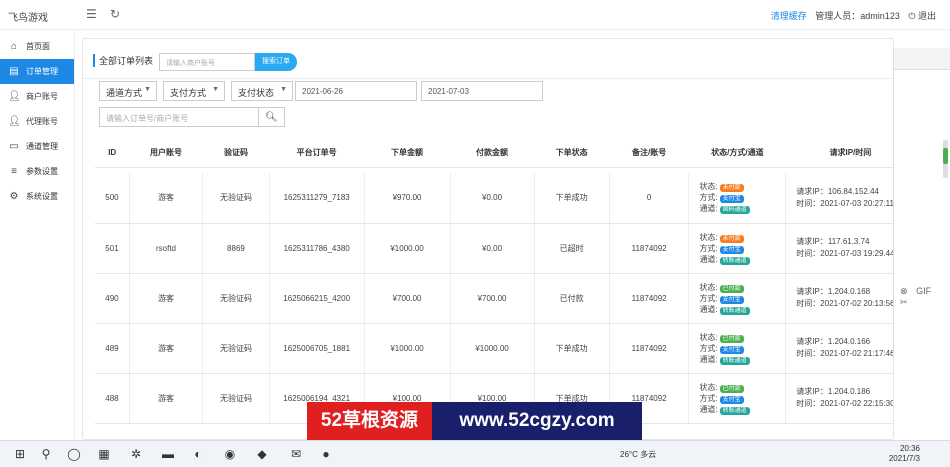 This screenshot has height=467, width=950. What do you see at coordinates (789, 16) in the screenshot?
I see `clear-cache-link: 清理缓存` at bounding box center [789, 16].